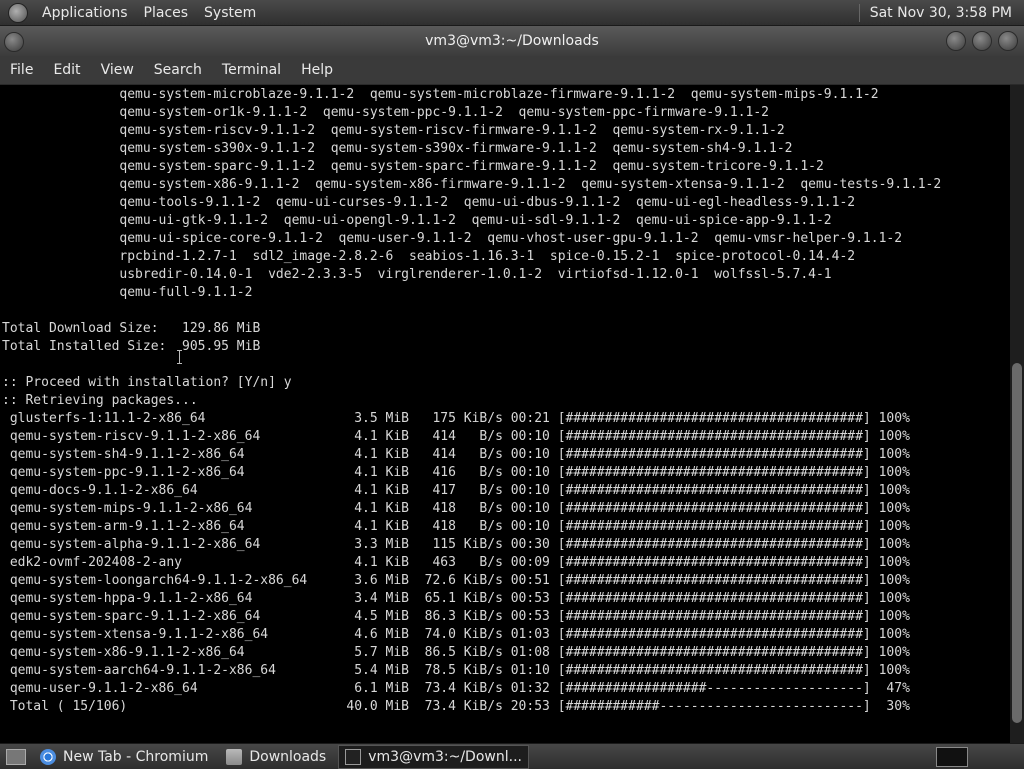 The height and width of the screenshot is (769, 1024). Describe the element at coordinates (127, 292) in the screenshot. I see `terminal-line: qemu-full-9.1.1-2` at that location.